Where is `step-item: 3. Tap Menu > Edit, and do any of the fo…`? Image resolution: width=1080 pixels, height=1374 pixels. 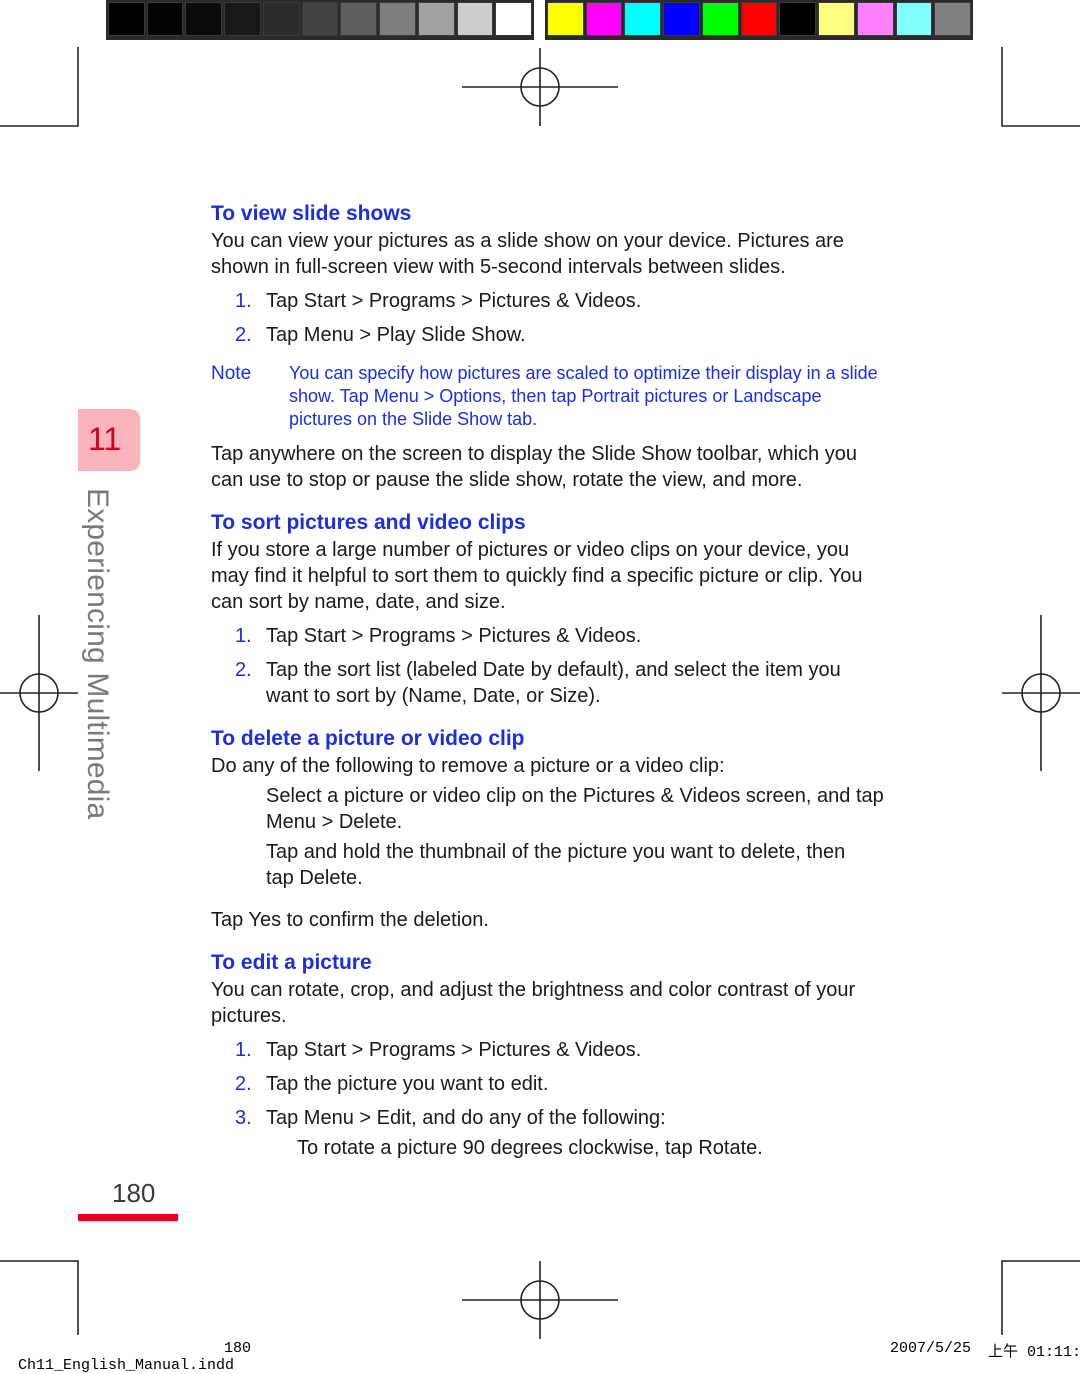
step-item: 3. Tap Menu > Edit, and do any of the fo… is located at coordinates (561, 1118).